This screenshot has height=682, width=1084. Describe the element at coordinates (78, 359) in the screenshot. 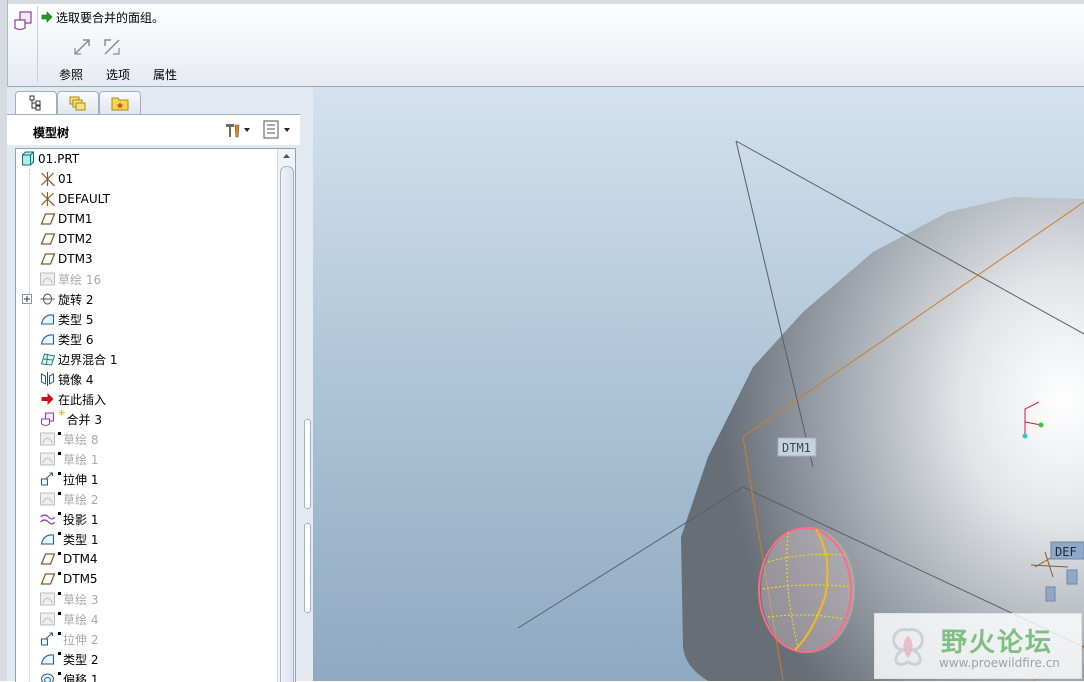

I see `tree-item: 边界混合 1` at that location.